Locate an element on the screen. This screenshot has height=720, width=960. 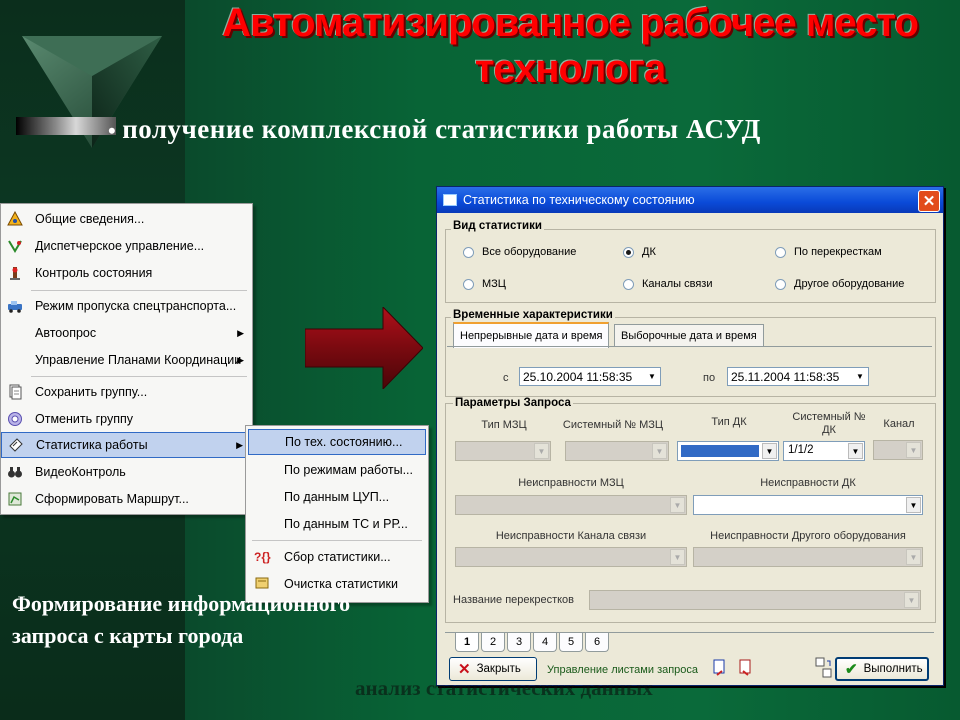
fault-other-select: ▼ is located at coordinates (808, 557).